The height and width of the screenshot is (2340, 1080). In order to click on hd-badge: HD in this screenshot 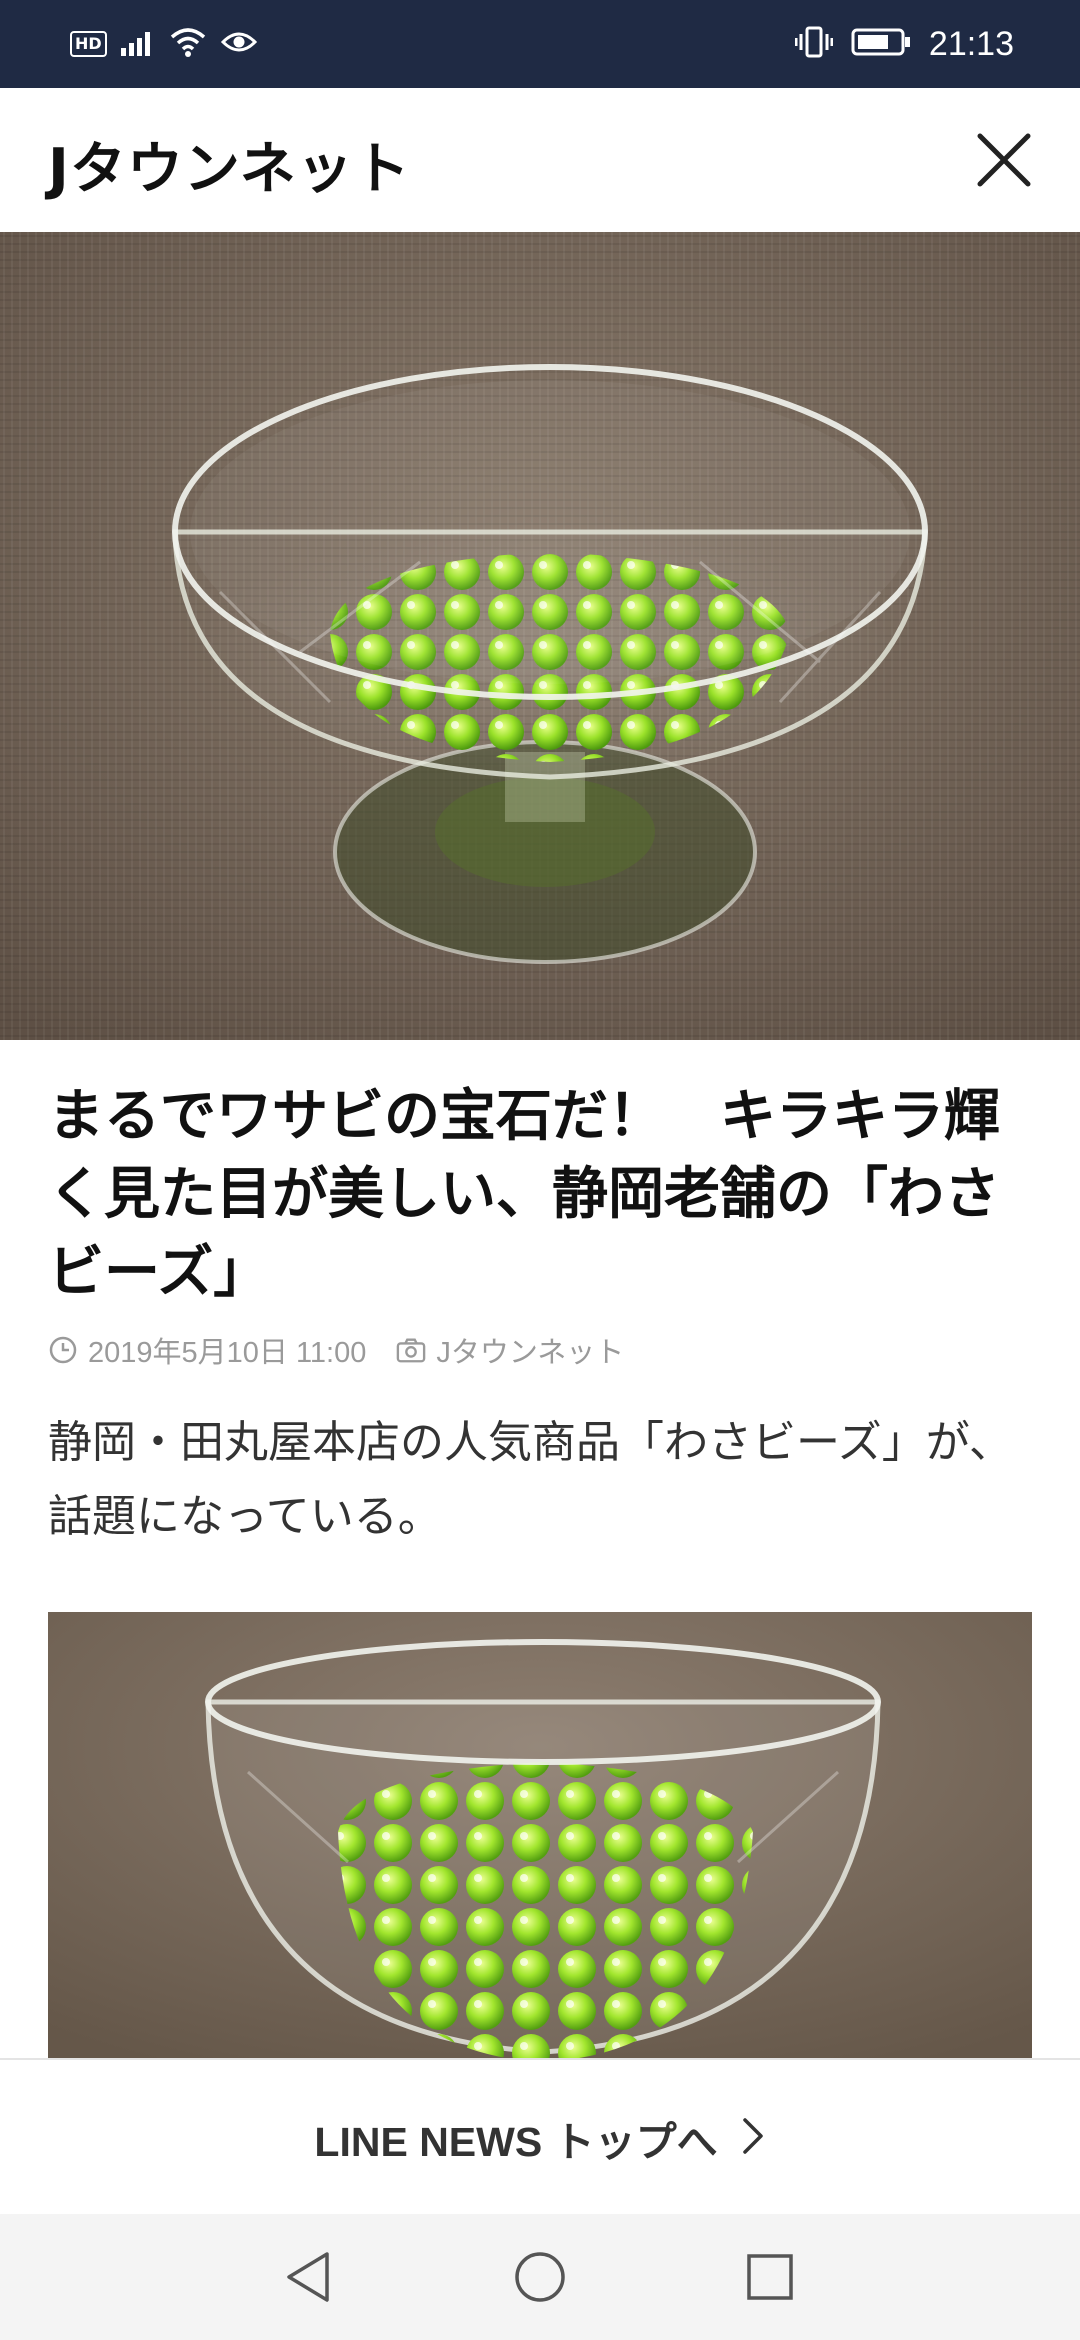, I will do `click(88, 44)`.